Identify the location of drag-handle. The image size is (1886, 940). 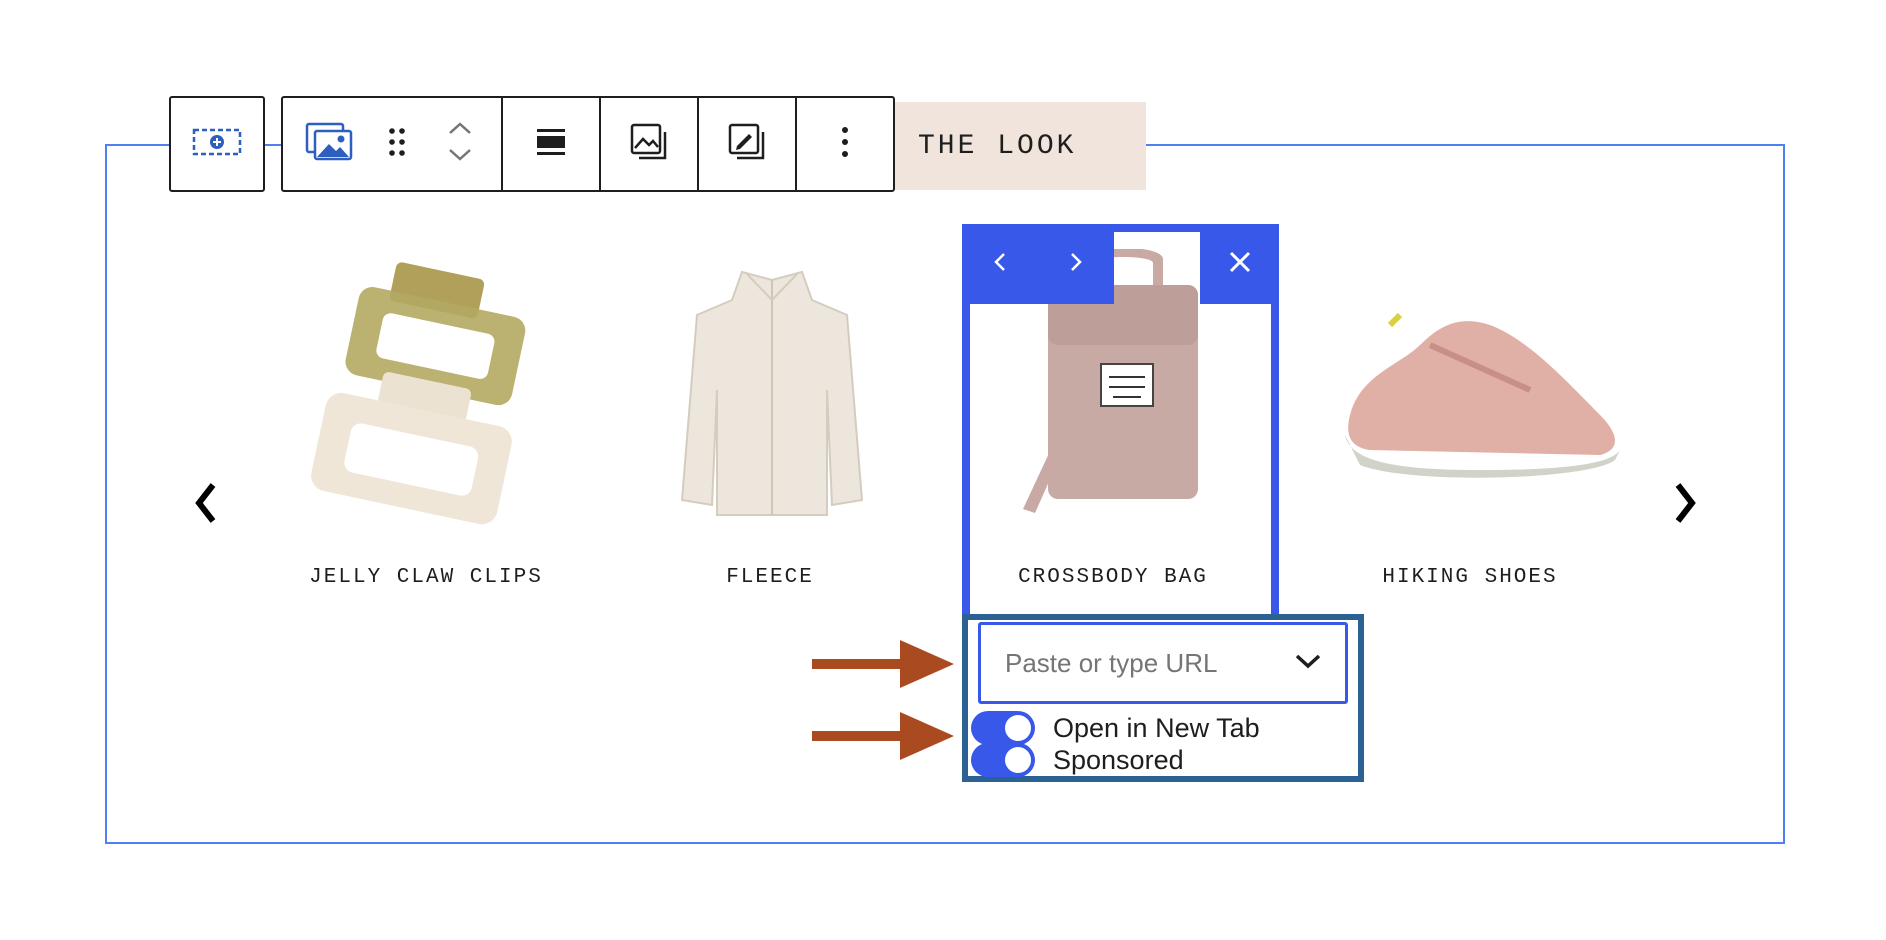
(397, 144).